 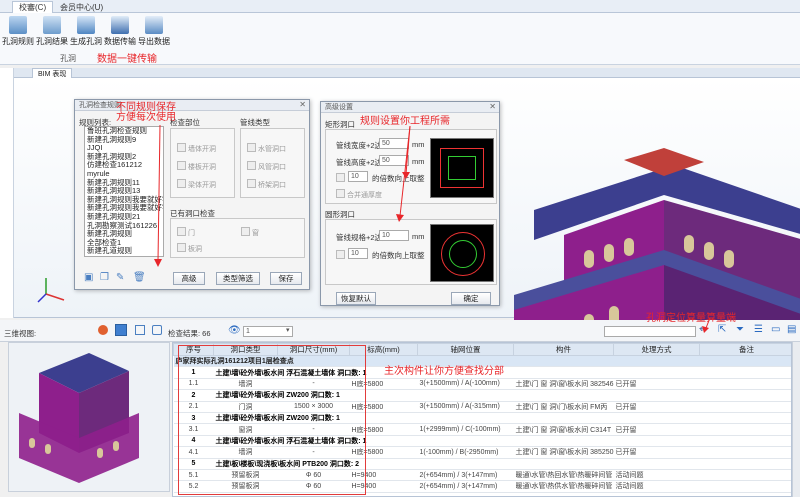 I want to click on note-save-rules: 不同规则保存 方便每次使用, so click(x=146, y=112).